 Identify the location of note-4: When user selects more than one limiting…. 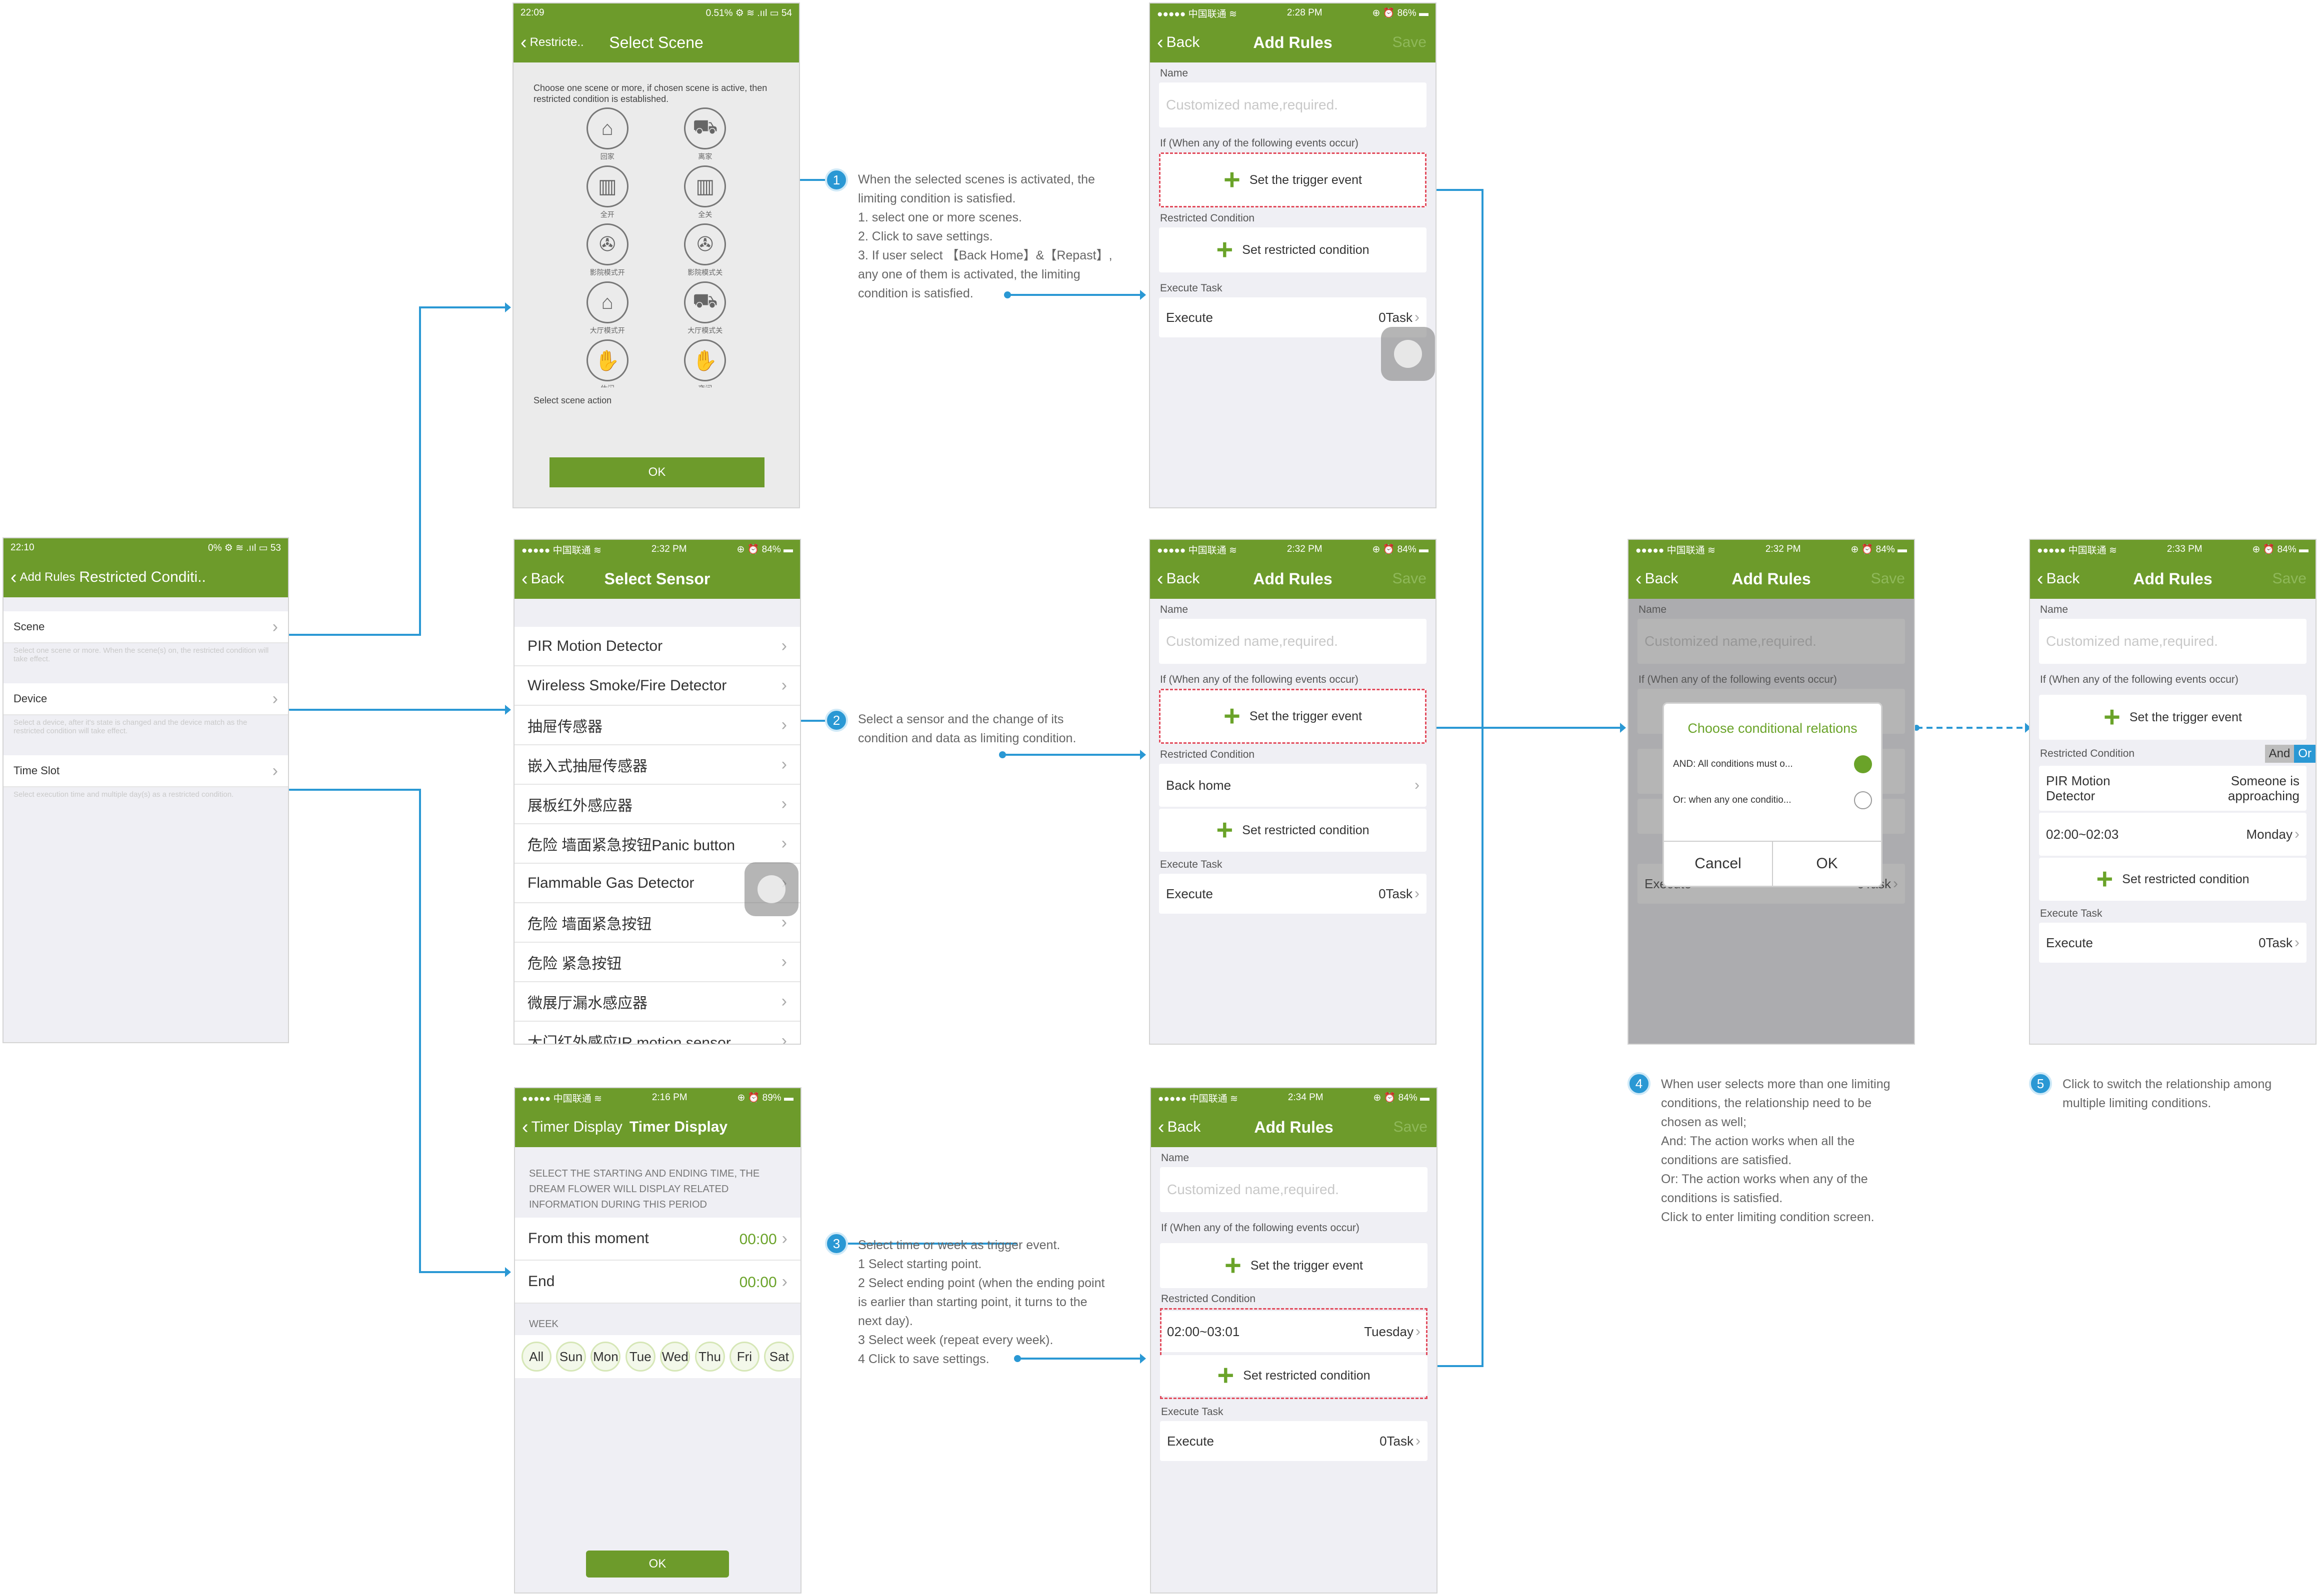
(1775, 1151).